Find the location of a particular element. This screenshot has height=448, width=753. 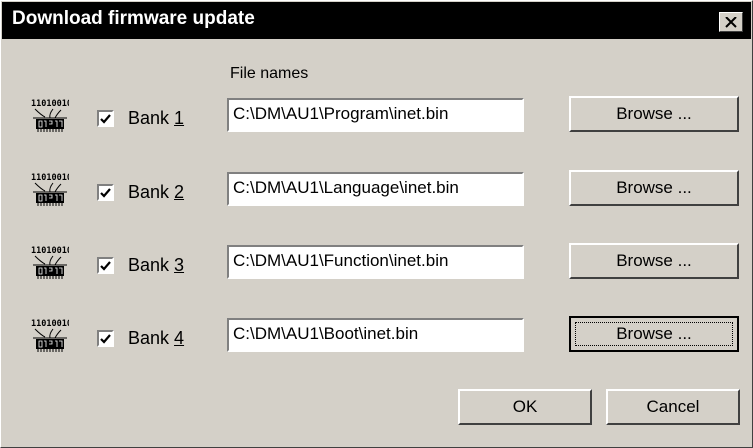

bank-label: Bank 2 is located at coordinates (156, 192).